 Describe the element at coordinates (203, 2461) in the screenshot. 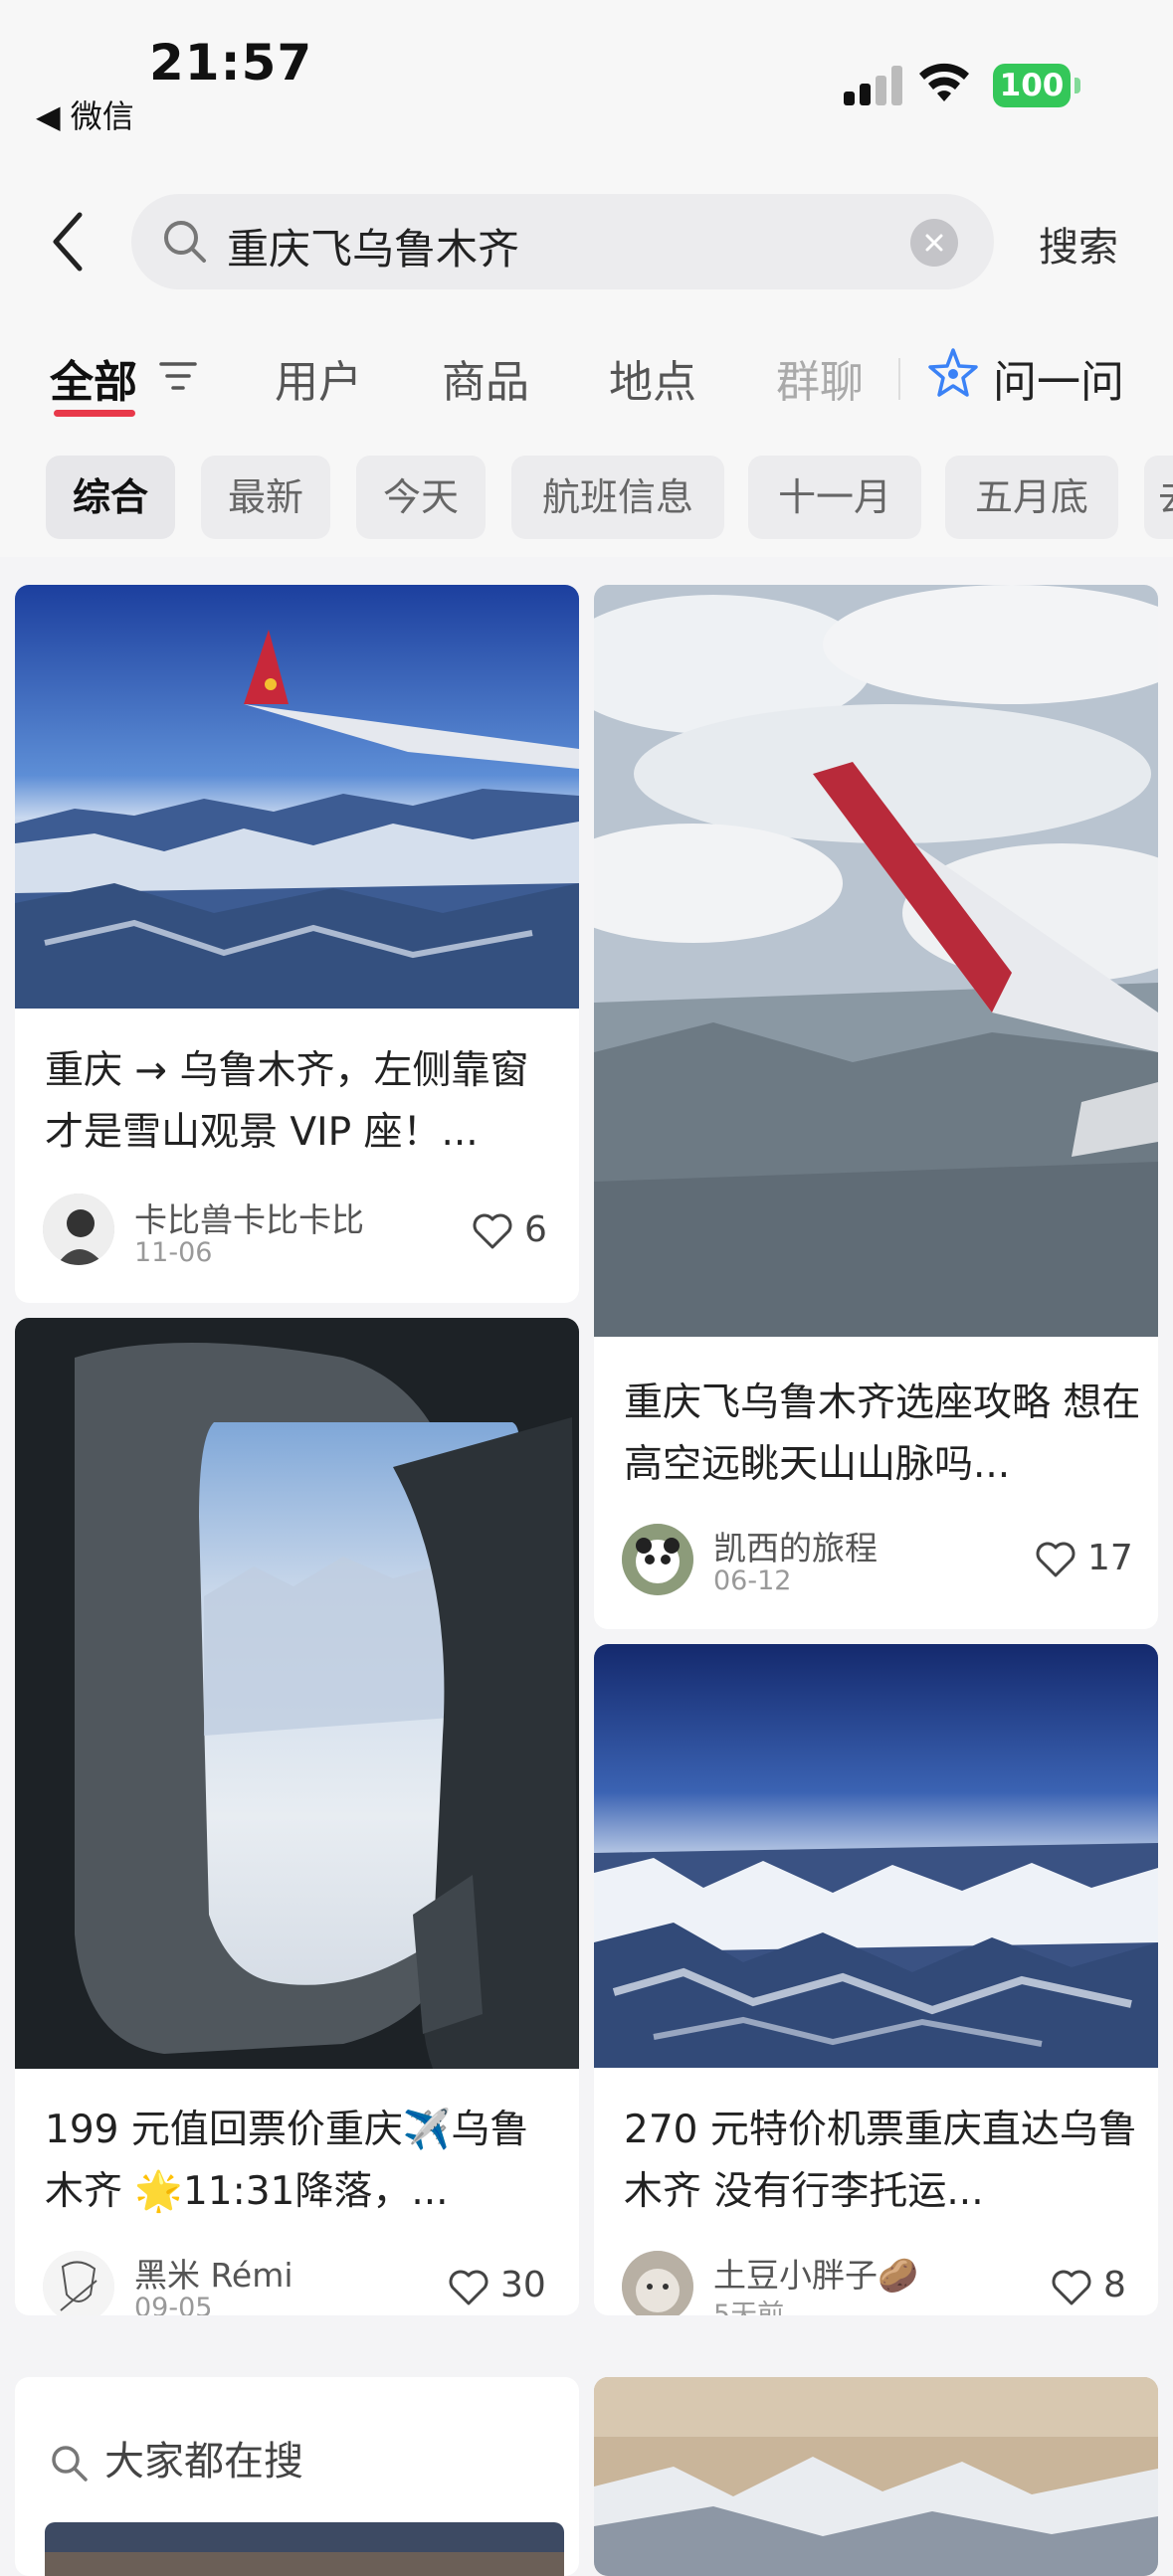

I see `trending-searches-title: 大家都在搜` at that location.